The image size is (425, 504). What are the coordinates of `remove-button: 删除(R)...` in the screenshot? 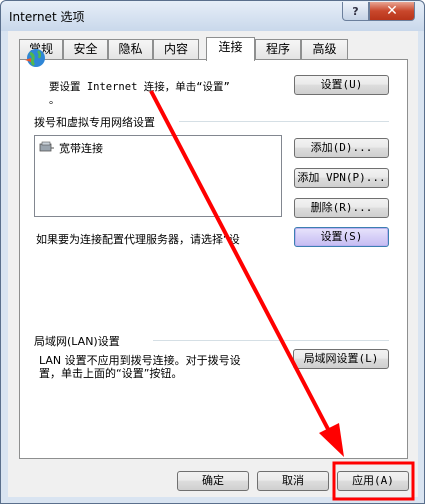 It's located at (341, 208).